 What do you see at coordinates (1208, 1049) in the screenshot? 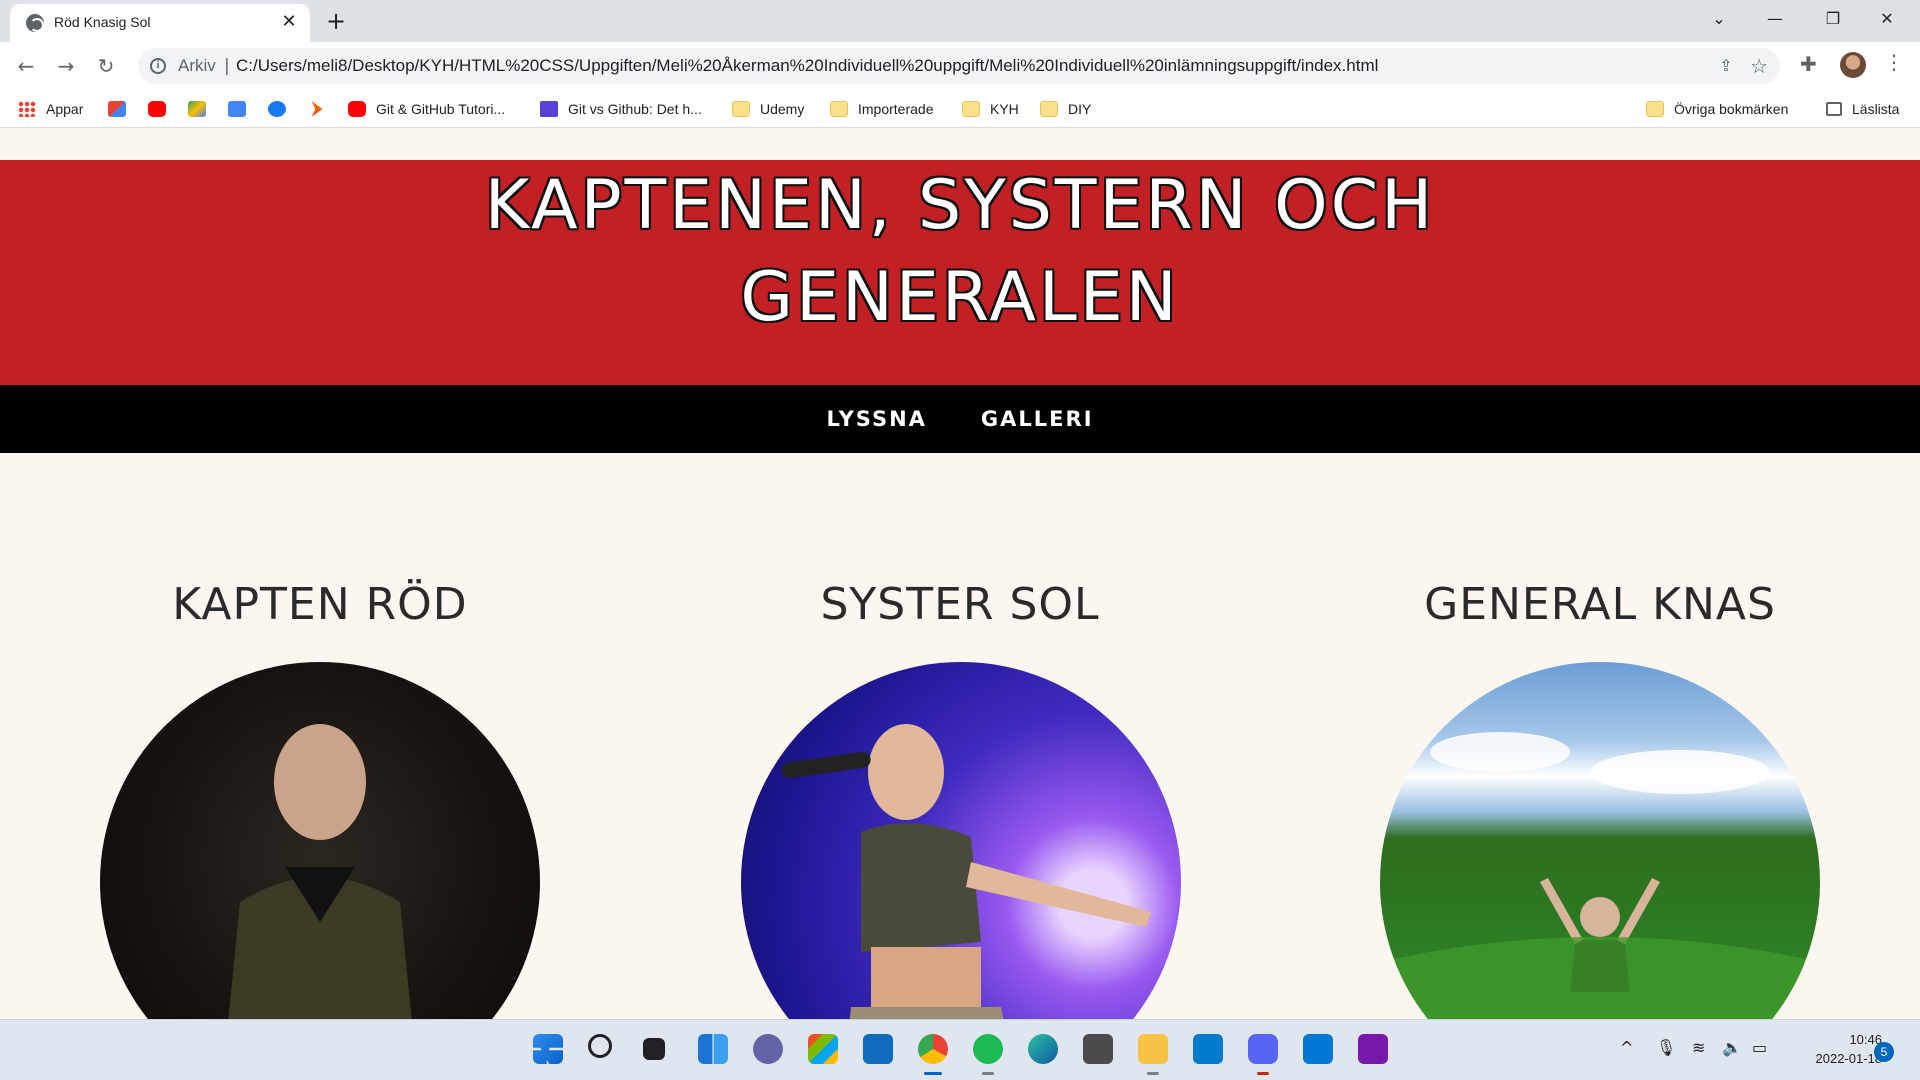
I see `vscode-icon` at bounding box center [1208, 1049].